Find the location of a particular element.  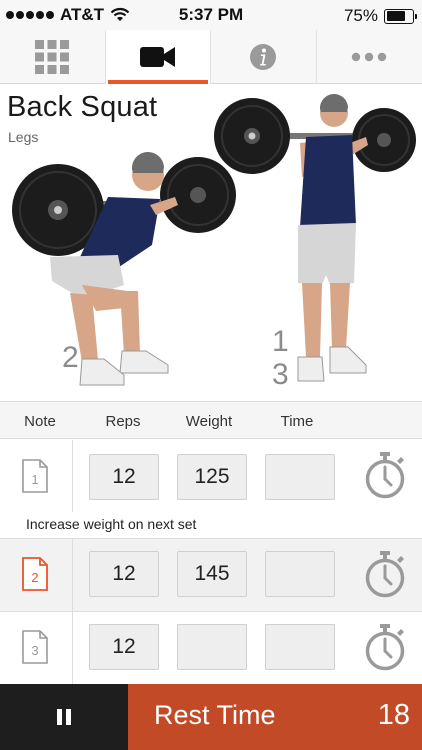

set-row-3: 3 12 is located at coordinates (211, 648).